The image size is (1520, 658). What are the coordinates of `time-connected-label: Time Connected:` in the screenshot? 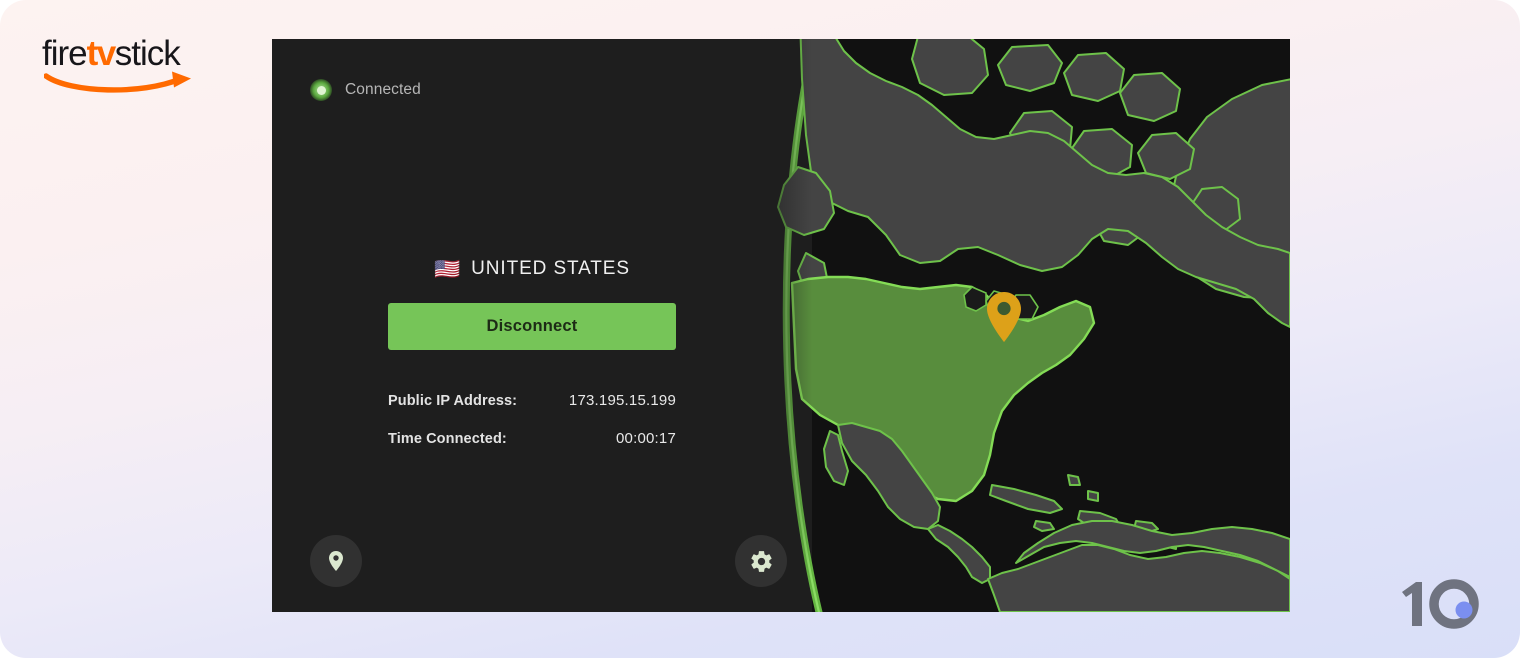 It's located at (447, 439).